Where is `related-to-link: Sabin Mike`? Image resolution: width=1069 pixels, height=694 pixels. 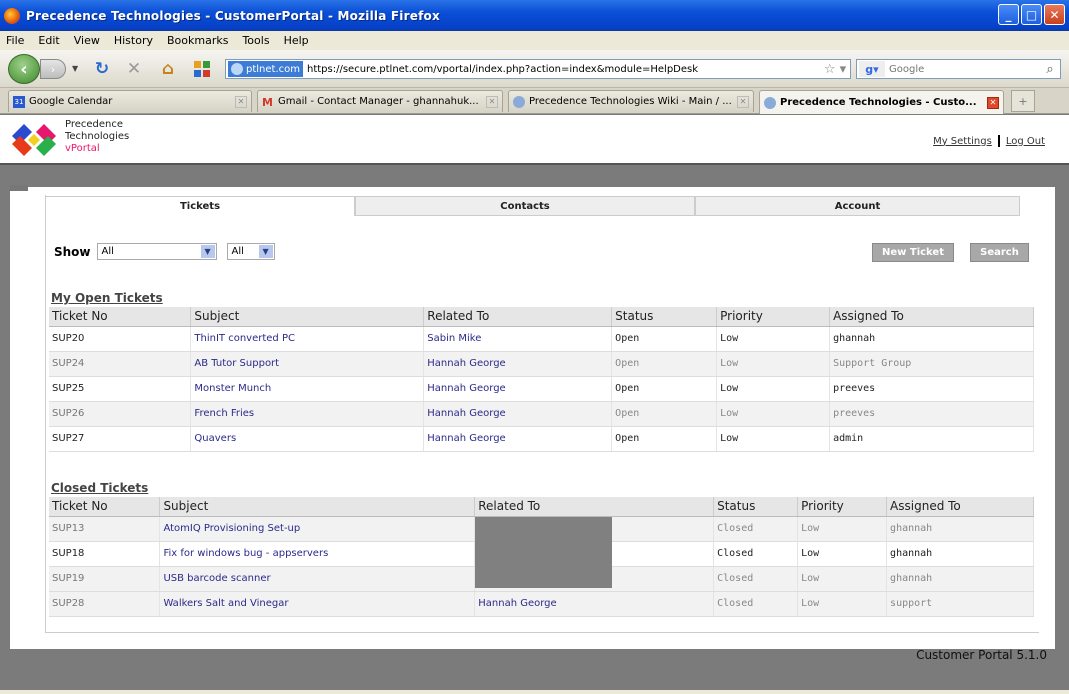 related-to-link: Sabin Mike is located at coordinates (518, 339).